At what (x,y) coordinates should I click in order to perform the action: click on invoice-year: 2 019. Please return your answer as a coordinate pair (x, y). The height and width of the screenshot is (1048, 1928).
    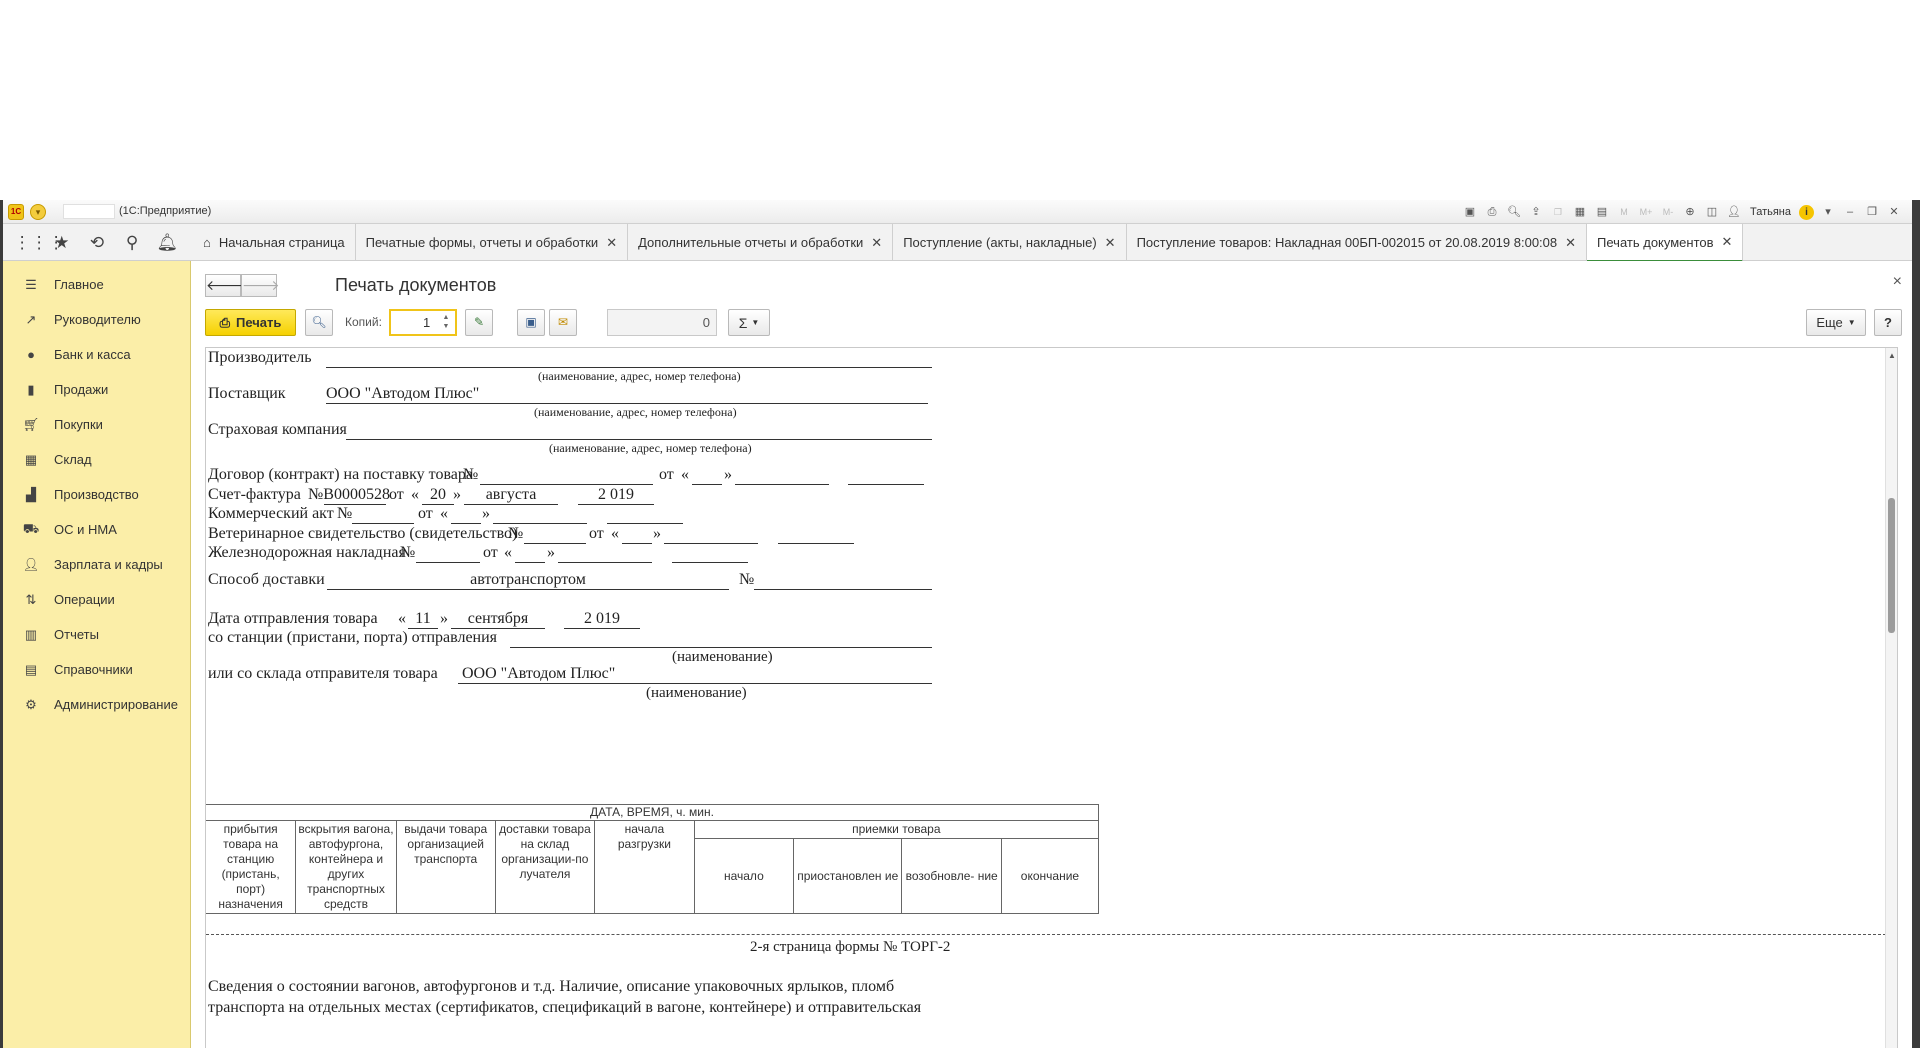
    Looking at the image, I should click on (616, 494).